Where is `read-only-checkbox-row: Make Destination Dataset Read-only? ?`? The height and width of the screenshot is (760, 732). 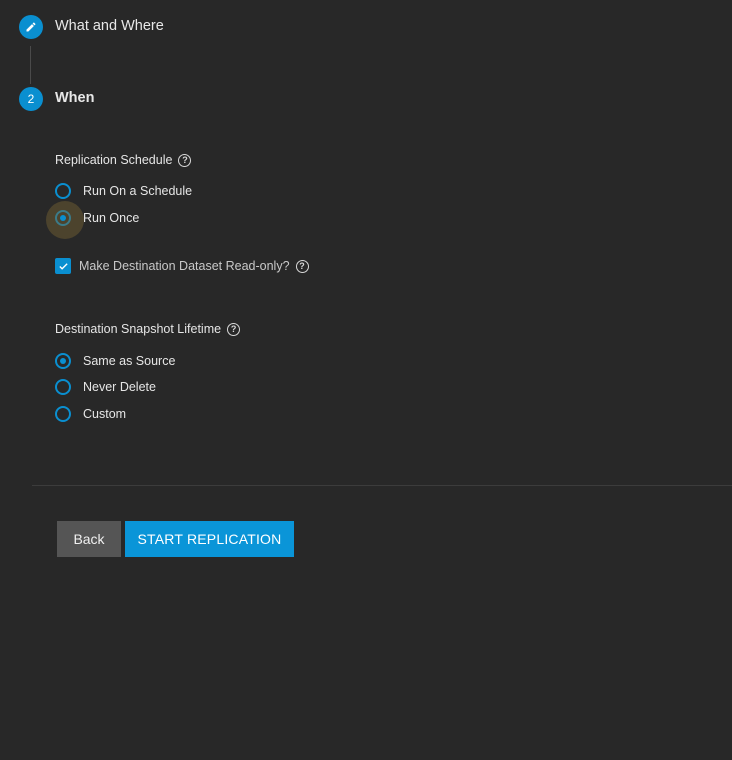
read-only-checkbox-row: Make Destination Dataset Read-only? ? is located at coordinates (182, 266).